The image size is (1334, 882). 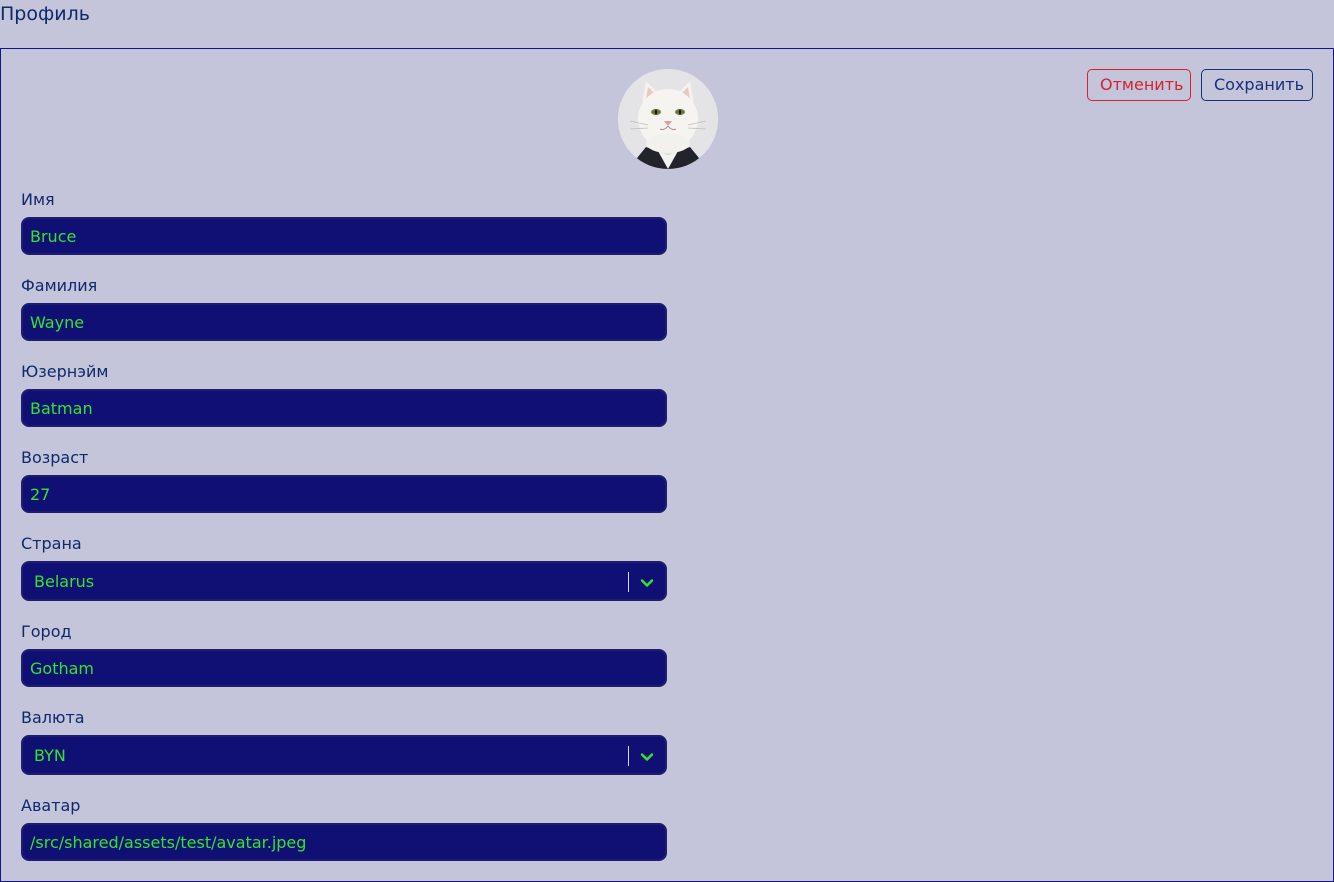 I want to click on avatar, so click(x=668, y=119).